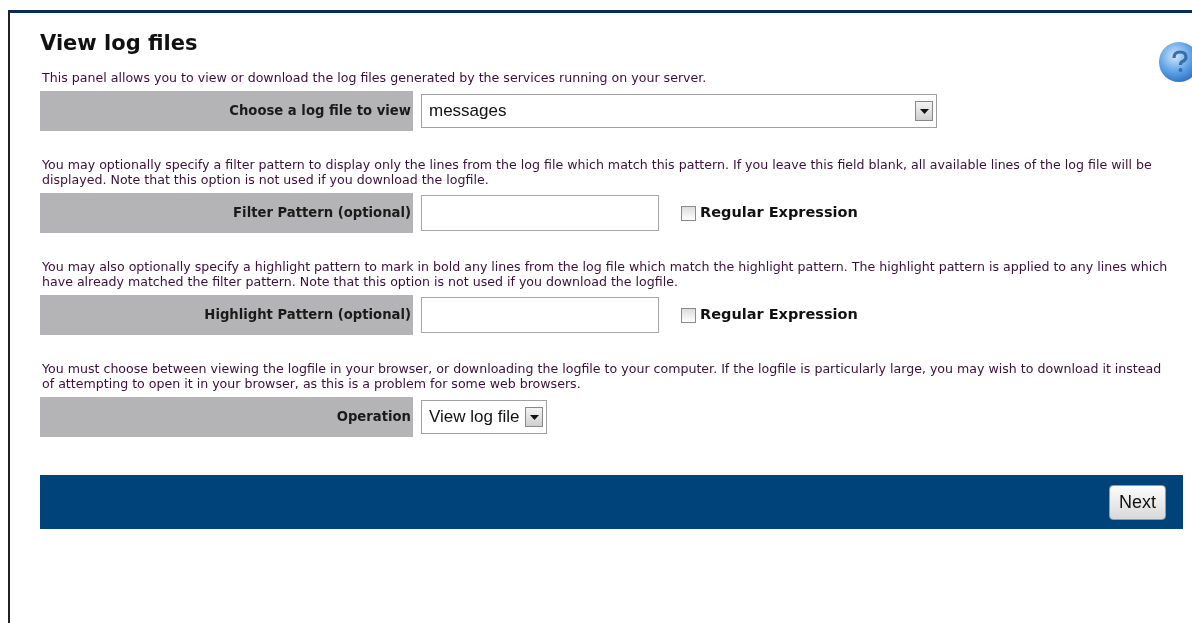  What do you see at coordinates (119, 44) in the screenshot?
I see `page-title: View log files` at bounding box center [119, 44].